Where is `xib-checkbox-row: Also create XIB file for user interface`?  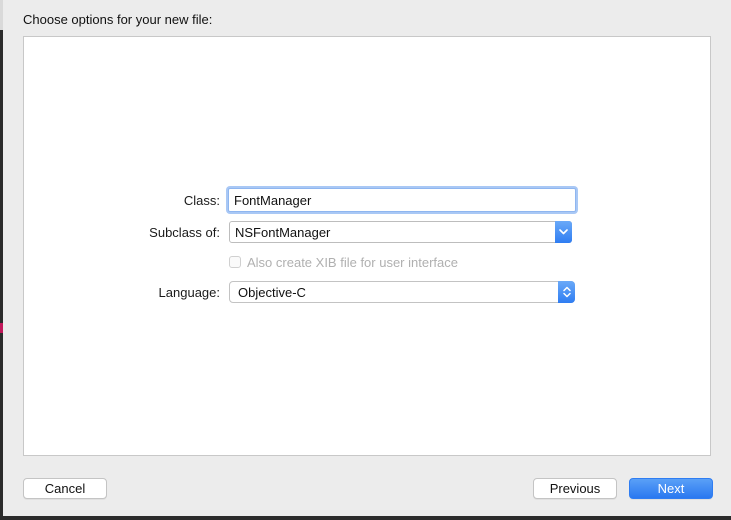 xib-checkbox-row: Also create XIB file for user interface is located at coordinates (343, 262).